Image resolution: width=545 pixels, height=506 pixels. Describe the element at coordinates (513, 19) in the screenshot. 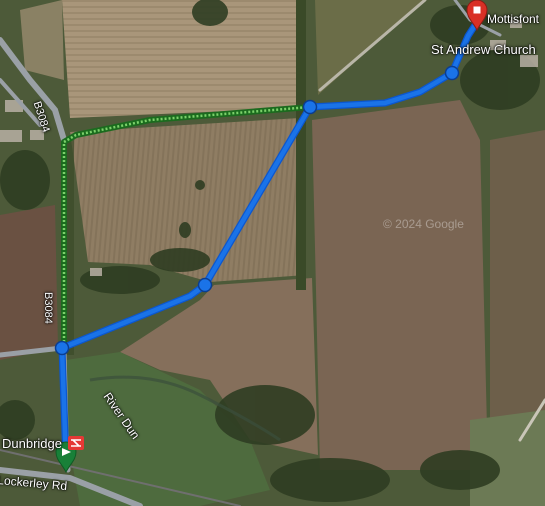

I see `place-label-destination: Mottisfont` at that location.